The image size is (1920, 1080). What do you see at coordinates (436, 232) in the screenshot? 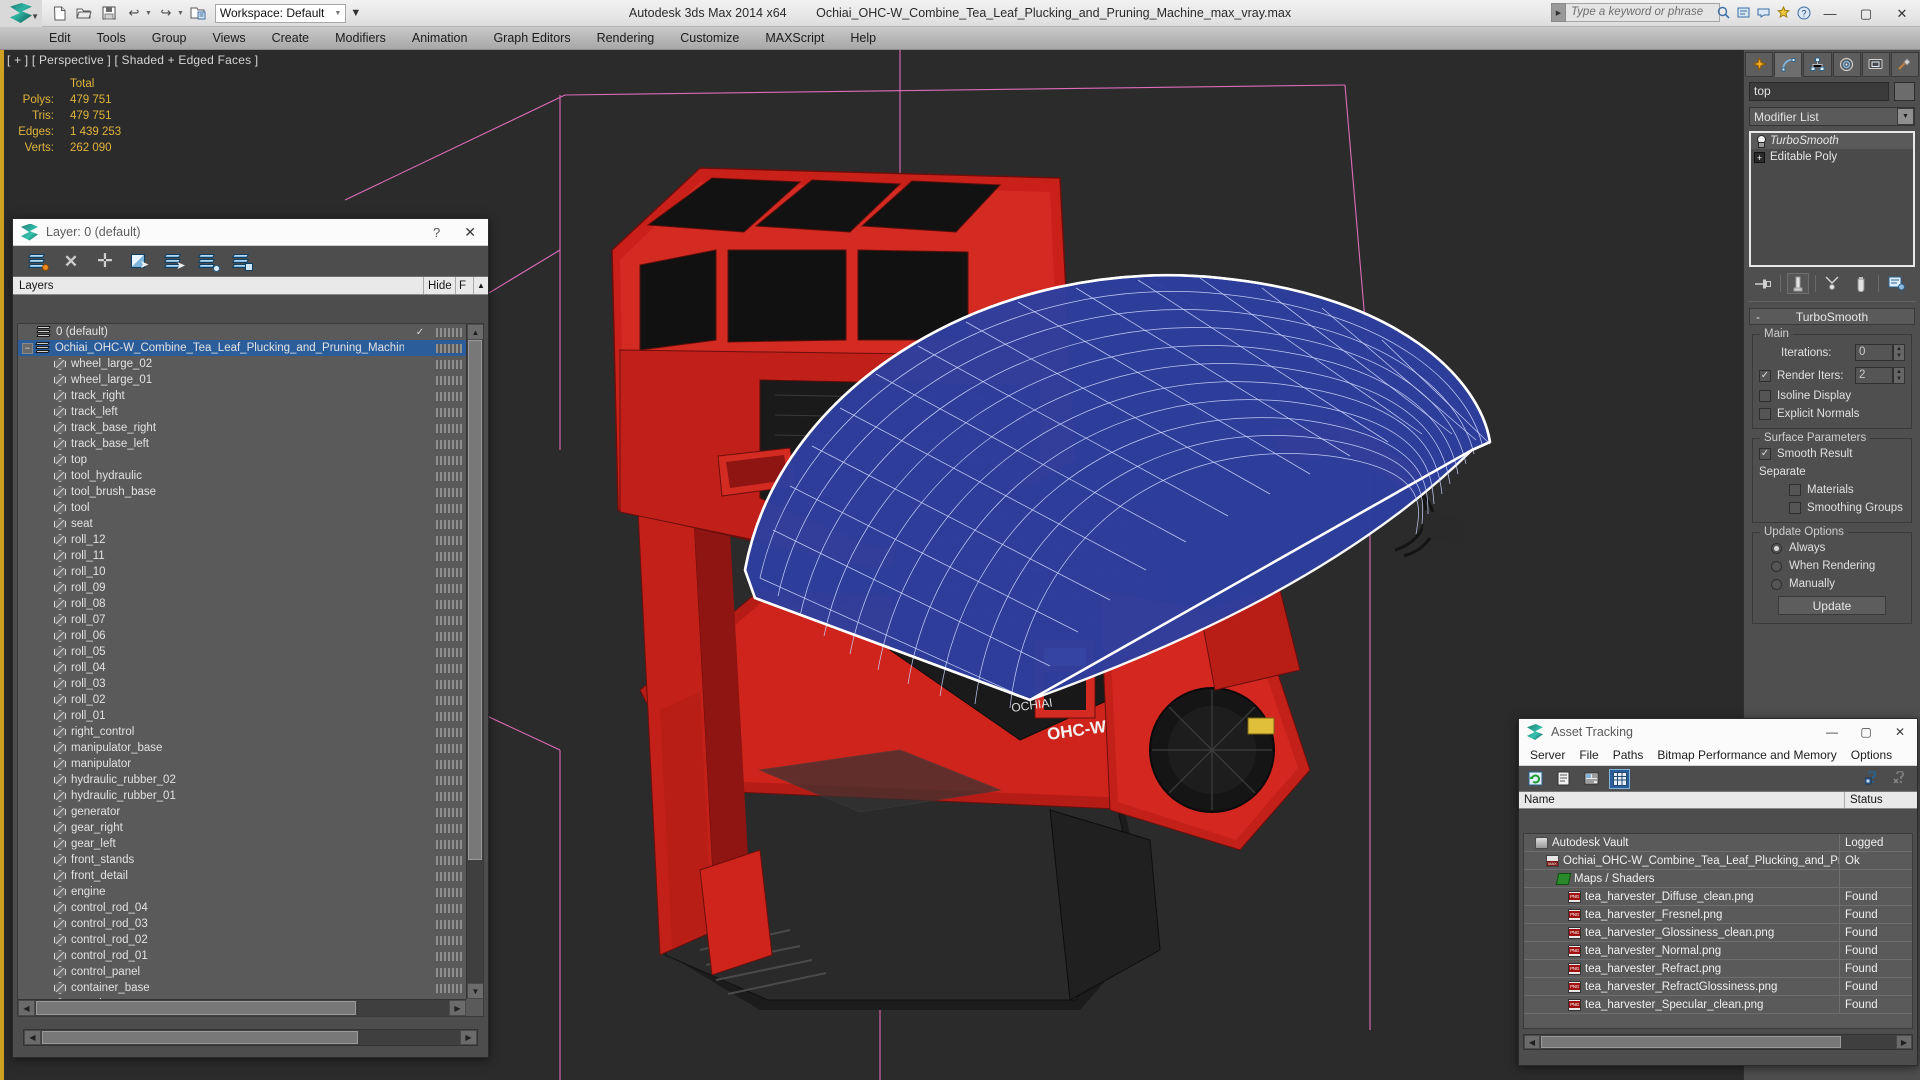
I see `help-button: ?` at bounding box center [436, 232].